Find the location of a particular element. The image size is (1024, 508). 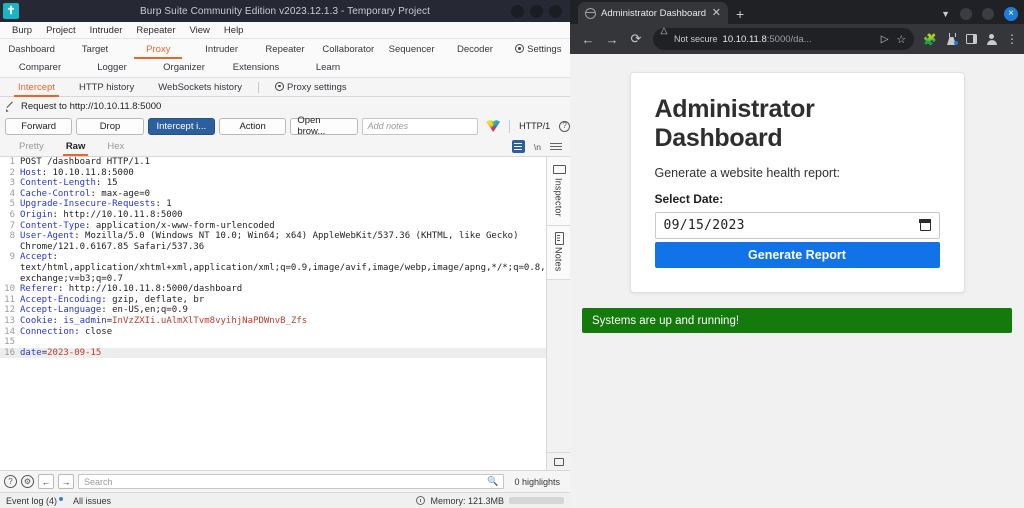

tab-logger: Logger is located at coordinates (112, 68).